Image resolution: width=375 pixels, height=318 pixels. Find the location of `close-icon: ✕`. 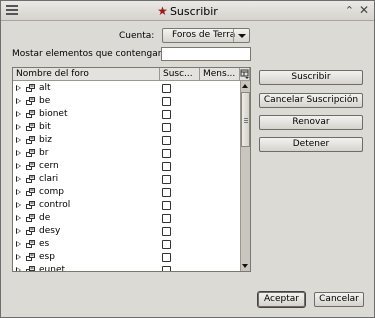

close-icon: ✕ is located at coordinates (364, 10).